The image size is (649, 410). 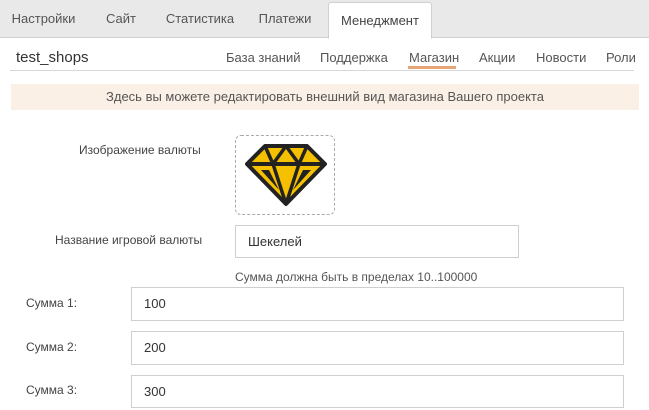 I want to click on tab-site: Сайт, so click(x=121, y=19).